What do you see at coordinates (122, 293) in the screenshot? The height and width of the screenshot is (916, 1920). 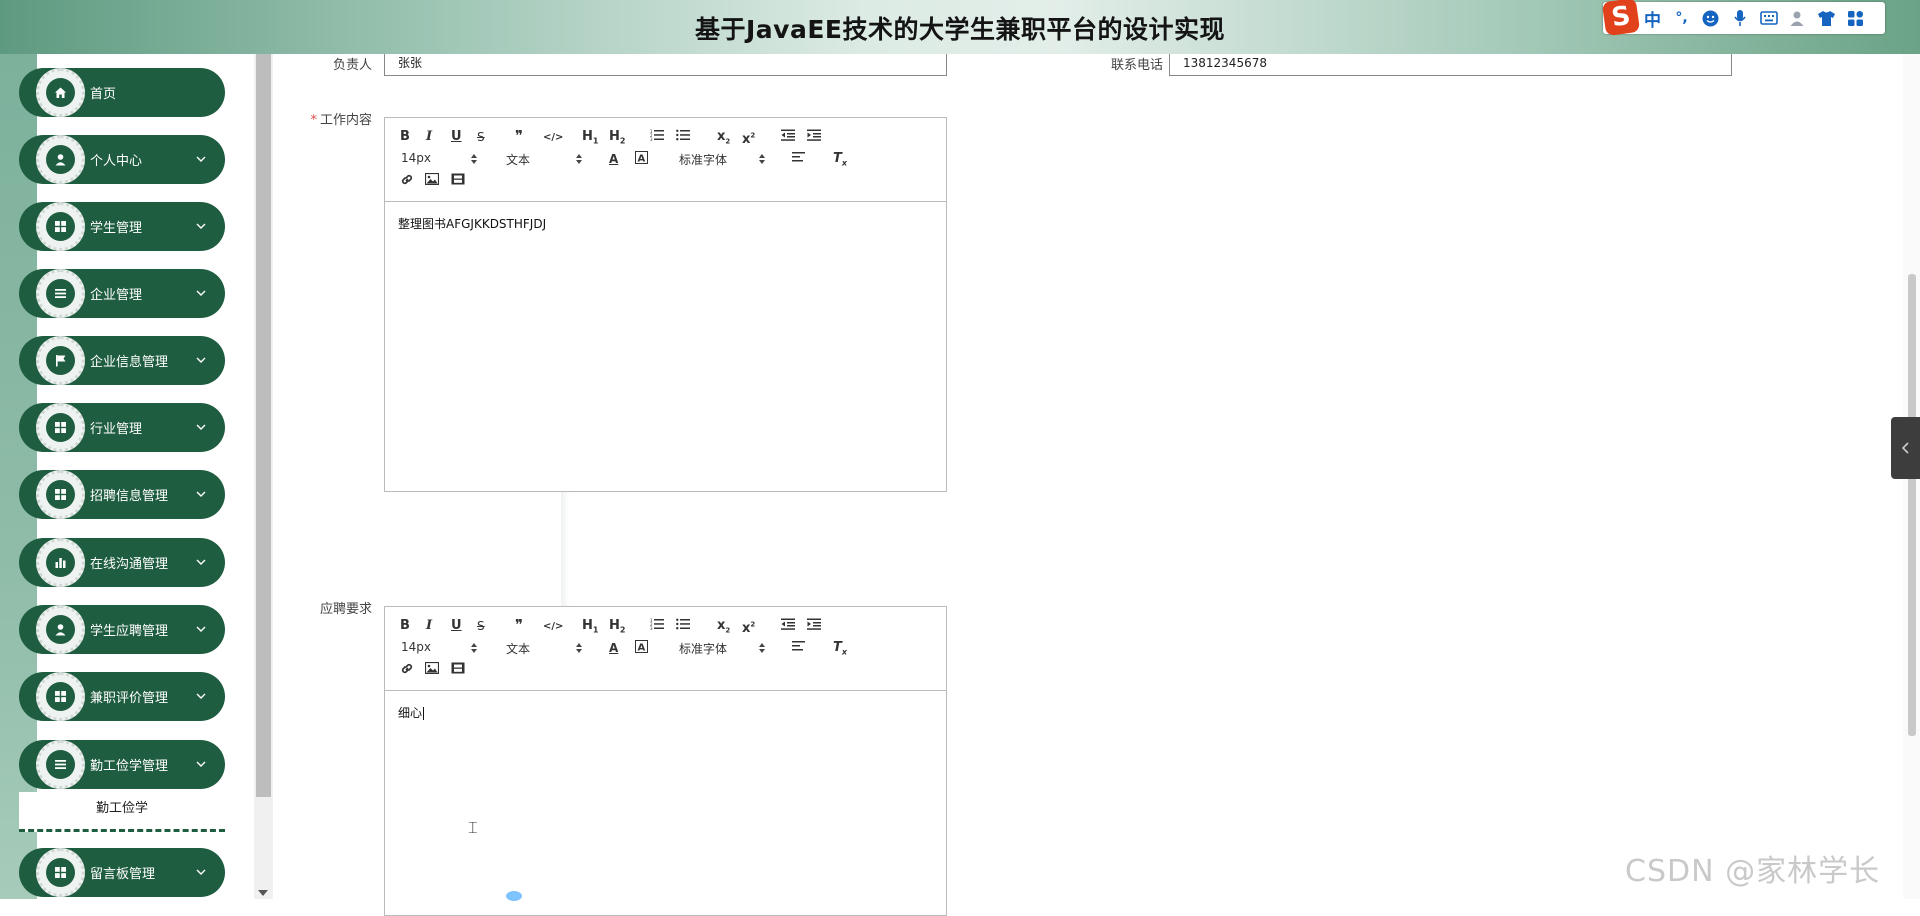 I see `sidebar-item-企业管理: 企业管理` at bounding box center [122, 293].